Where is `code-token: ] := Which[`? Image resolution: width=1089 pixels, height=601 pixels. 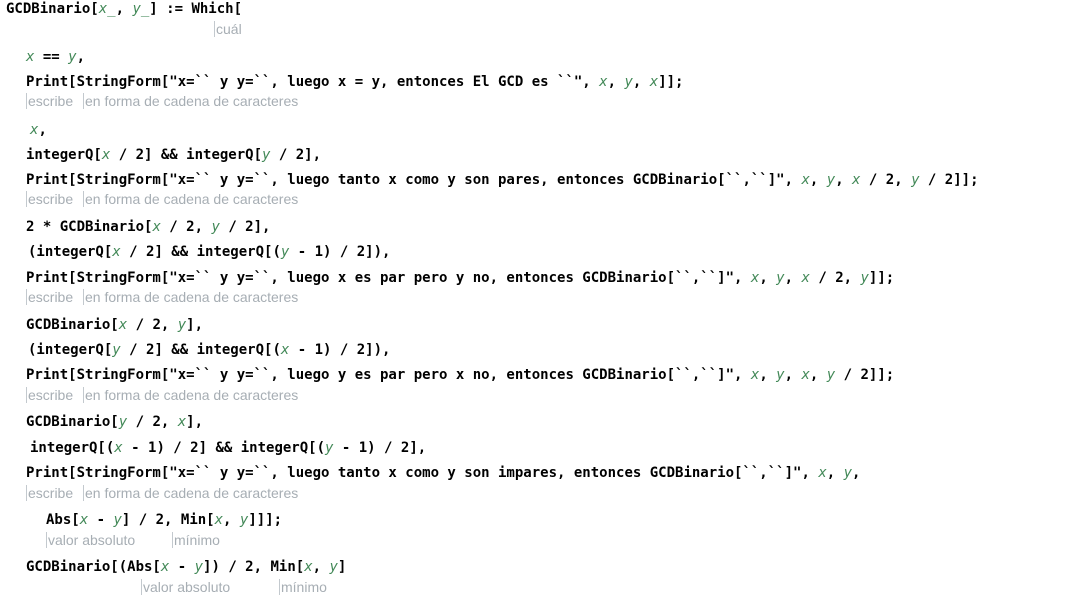
code-token: ] := Which[ is located at coordinates (196, 9).